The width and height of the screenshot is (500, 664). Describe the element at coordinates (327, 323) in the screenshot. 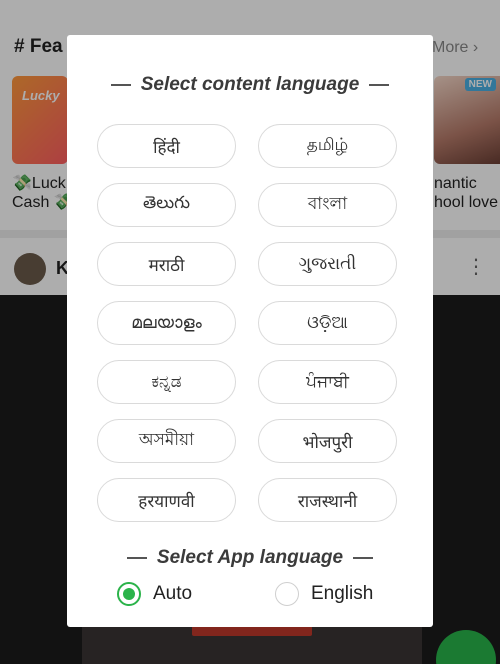

I see `language-button-odia: ଓଡ଼ିଆ` at that location.